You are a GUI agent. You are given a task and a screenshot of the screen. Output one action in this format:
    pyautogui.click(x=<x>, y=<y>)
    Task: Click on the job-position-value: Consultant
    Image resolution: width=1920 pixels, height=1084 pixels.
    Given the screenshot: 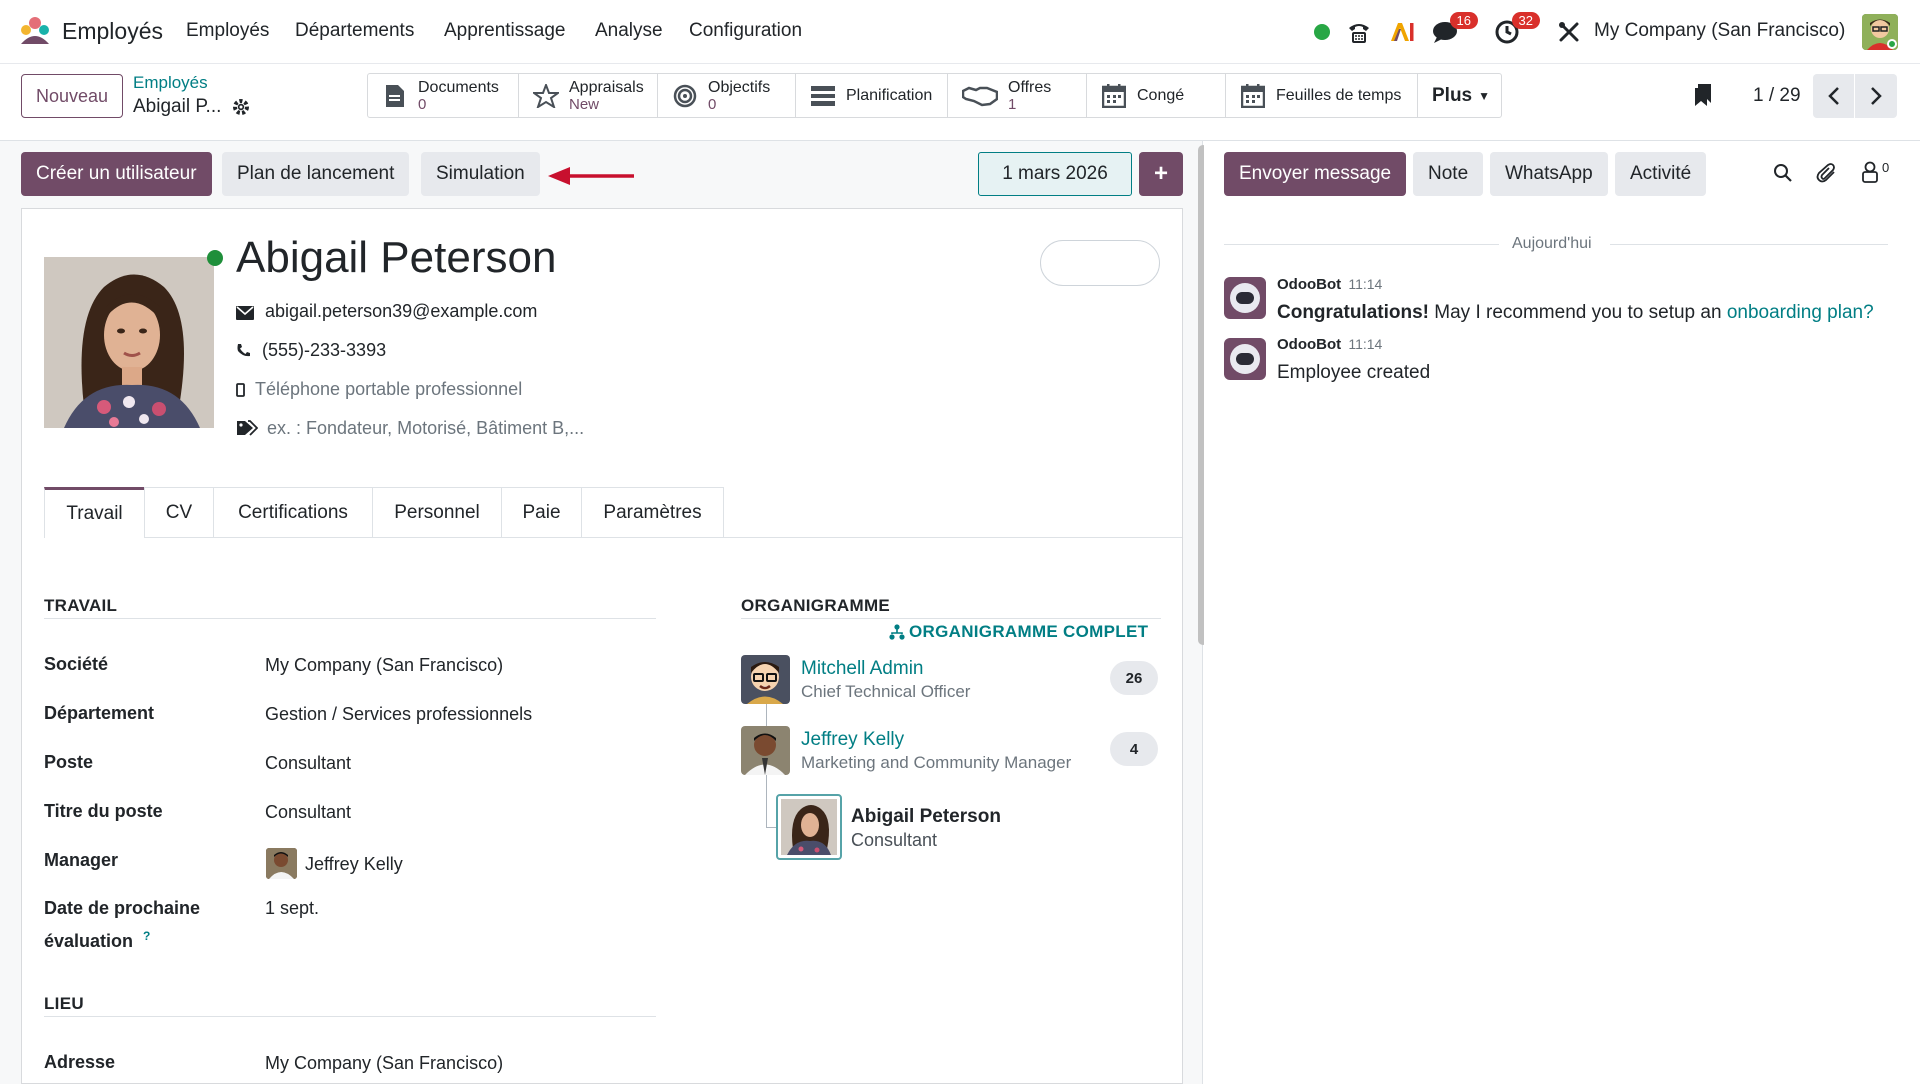 What is the action you would take?
    pyautogui.click(x=308, y=763)
    